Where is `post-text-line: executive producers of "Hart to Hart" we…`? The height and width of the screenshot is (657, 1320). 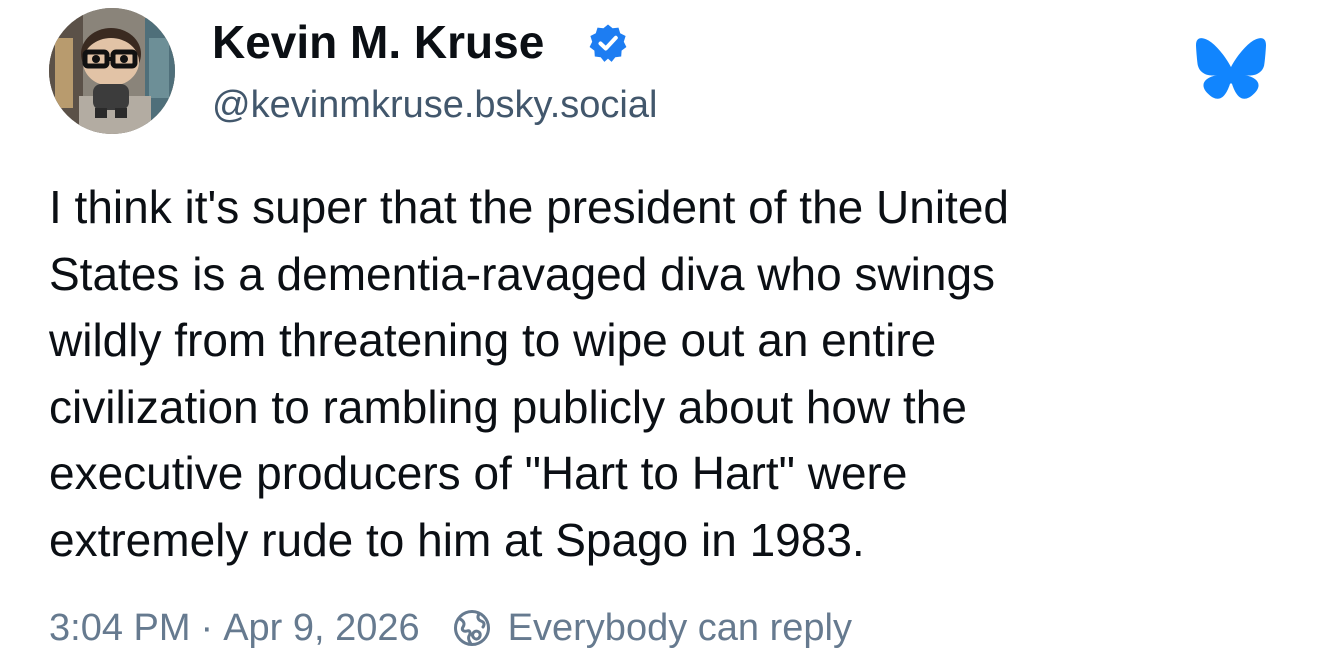 post-text-line: executive producers of "Hart to Hart" we… is located at coordinates (478, 473).